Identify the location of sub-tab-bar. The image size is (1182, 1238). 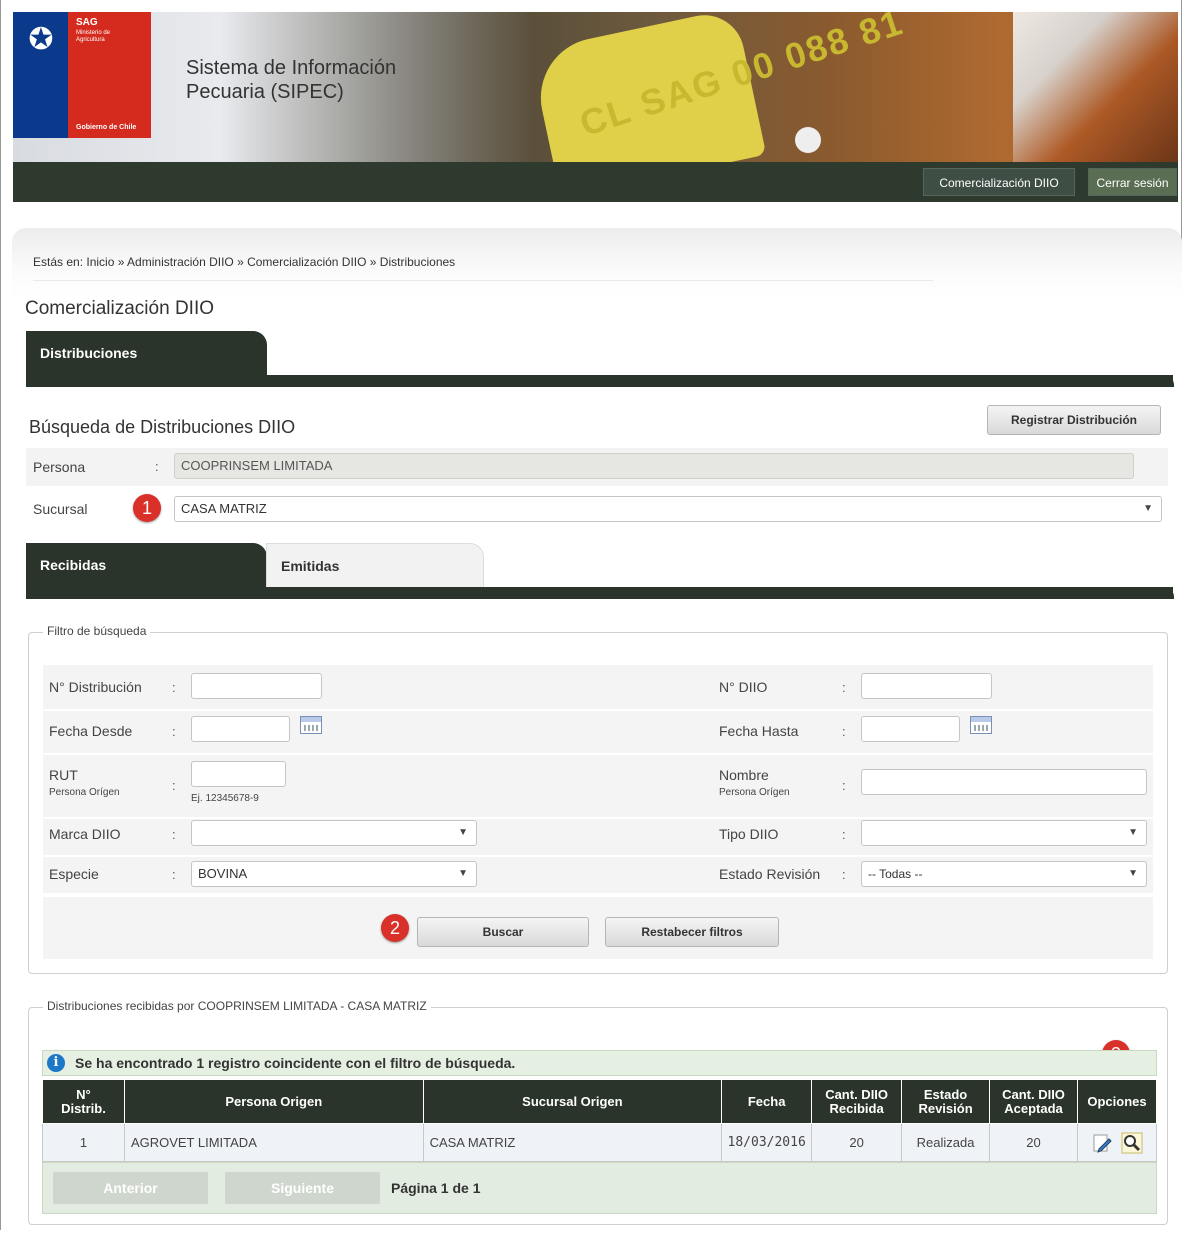
(600, 593).